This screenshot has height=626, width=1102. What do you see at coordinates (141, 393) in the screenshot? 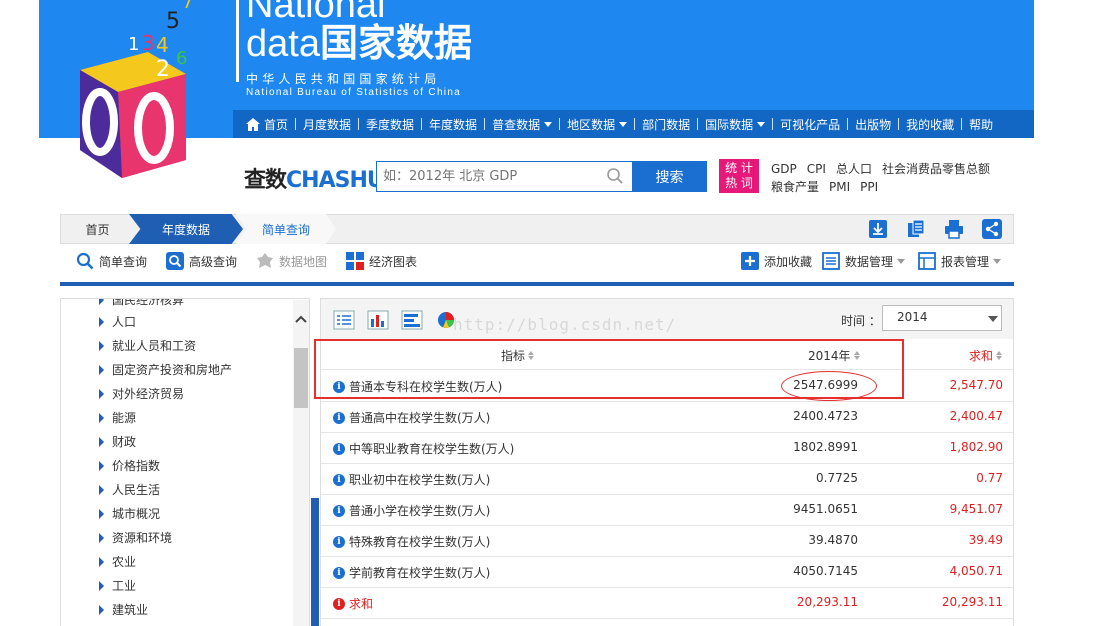
I see `sidebar-item: 对外经济贸易` at bounding box center [141, 393].